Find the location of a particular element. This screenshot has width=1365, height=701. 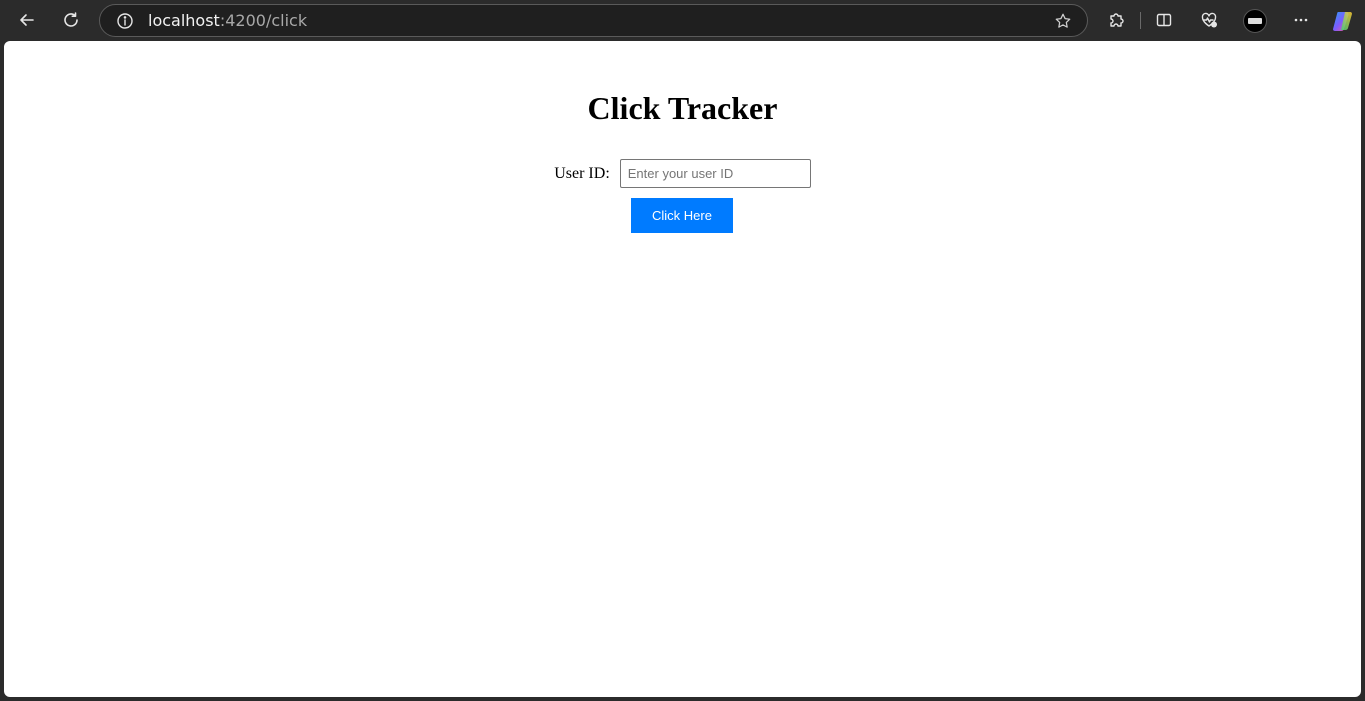

site-info-button is located at coordinates (125, 21).